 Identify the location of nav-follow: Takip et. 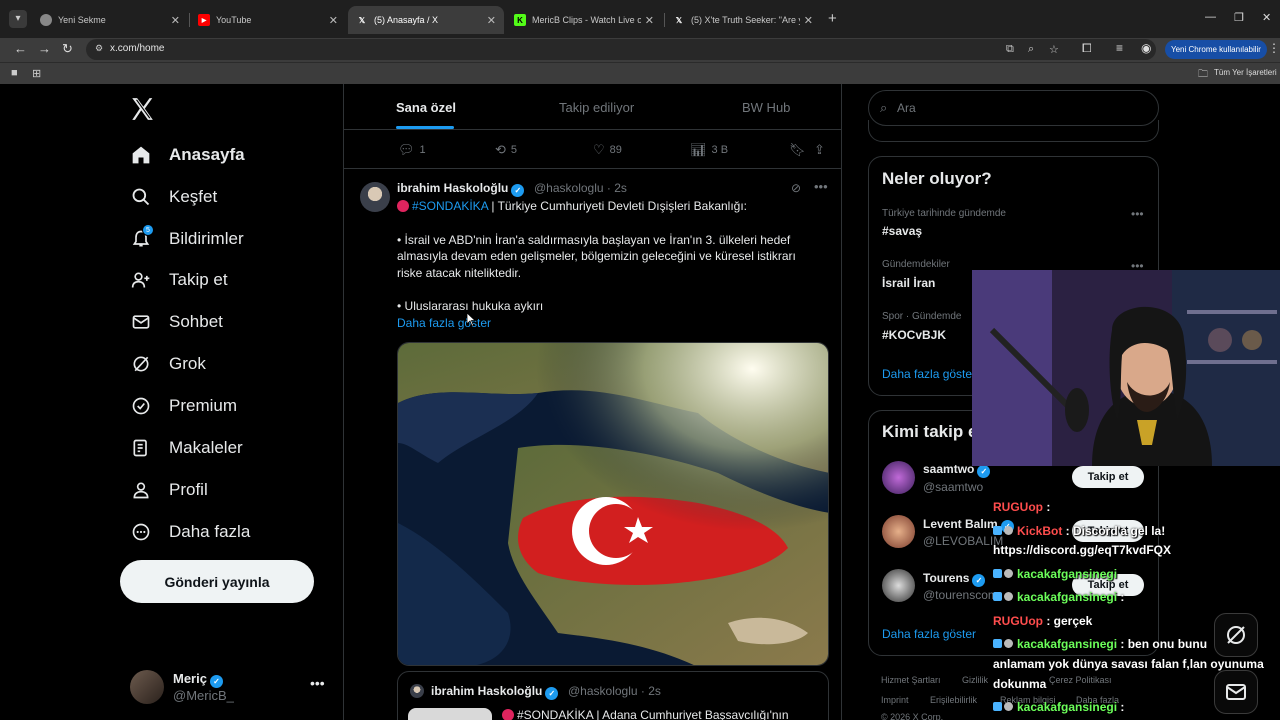
(179, 280).